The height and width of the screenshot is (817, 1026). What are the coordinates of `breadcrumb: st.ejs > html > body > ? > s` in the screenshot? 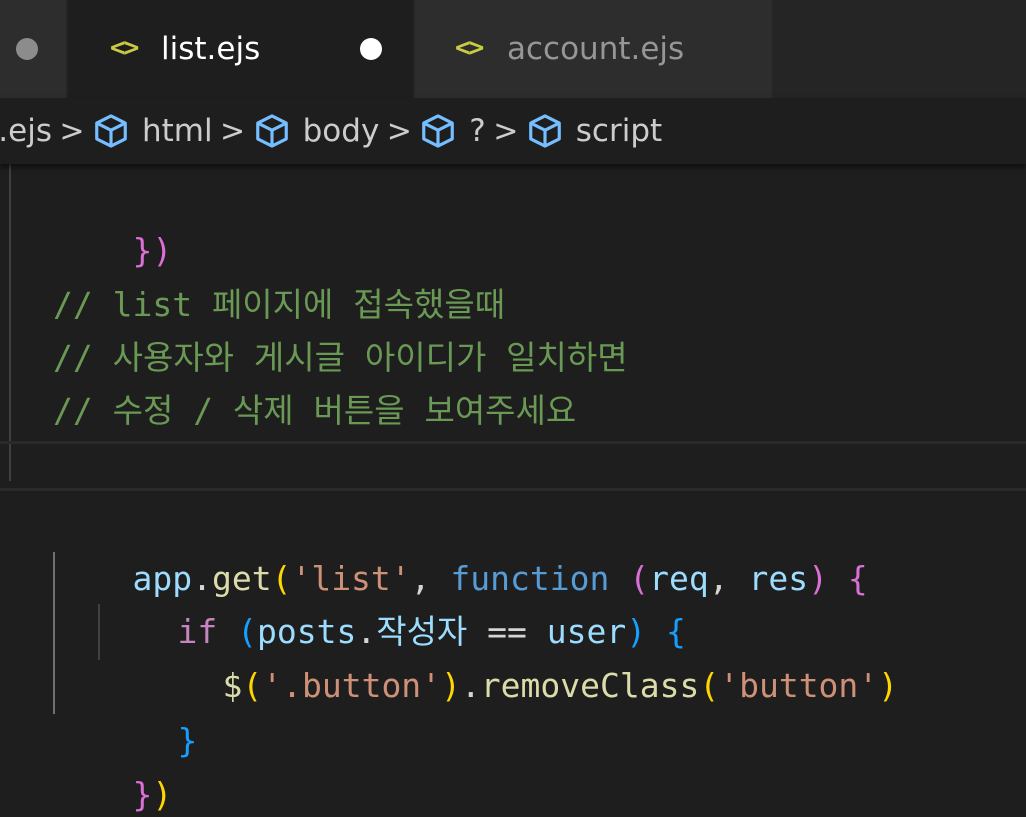 It's located at (513, 131).